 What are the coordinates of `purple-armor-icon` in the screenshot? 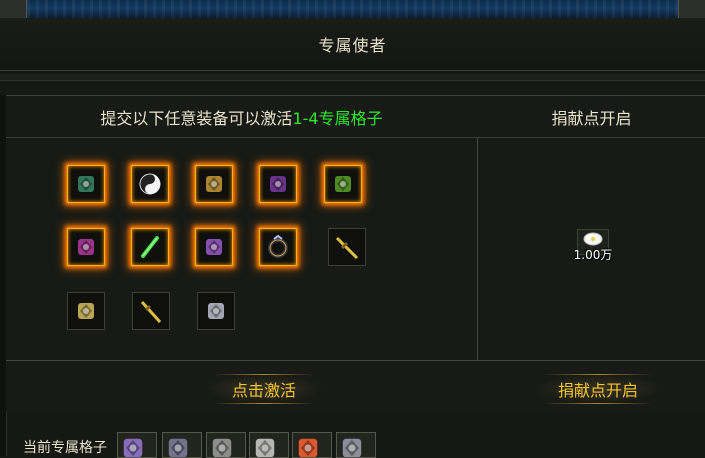 It's located at (278, 184).